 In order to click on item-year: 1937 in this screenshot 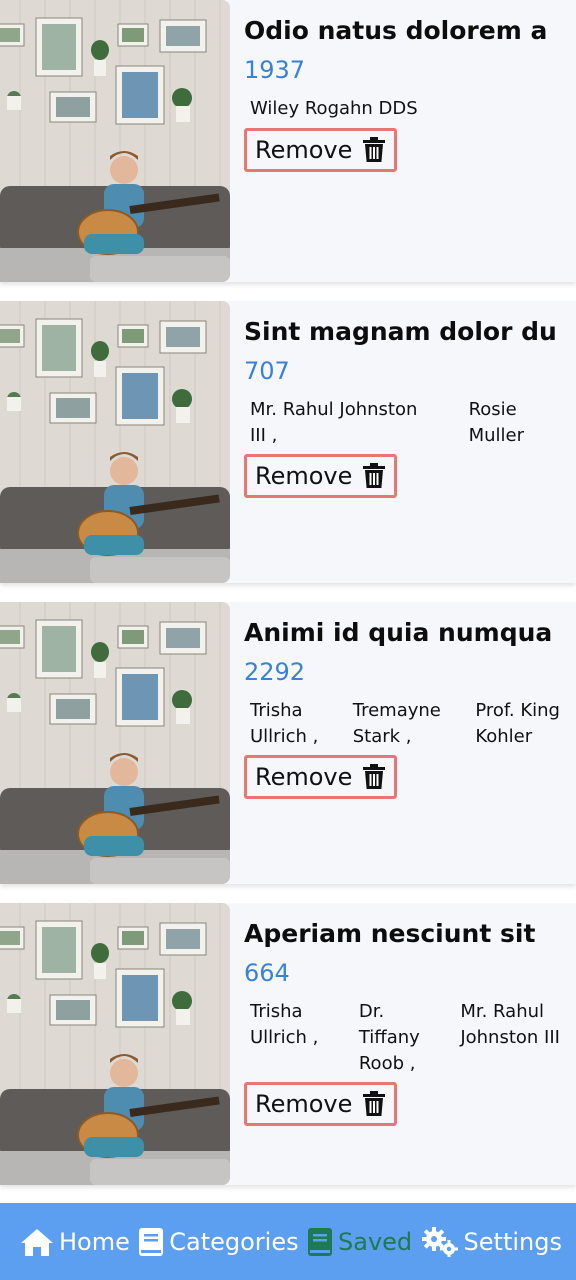, I will do `click(275, 70)`.